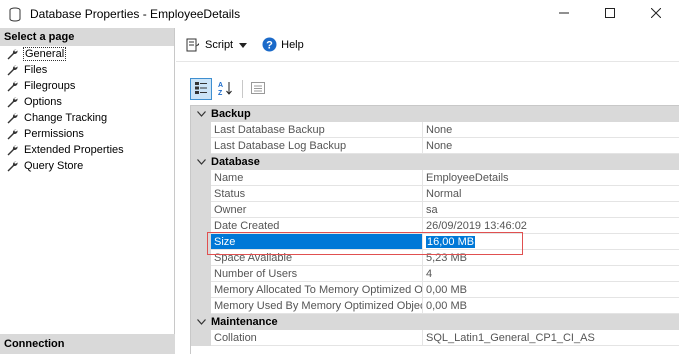 Image resolution: width=679 pixels, height=354 pixels. Describe the element at coordinates (54, 134) in the screenshot. I see `sidebar-item-label: Permissions` at that location.